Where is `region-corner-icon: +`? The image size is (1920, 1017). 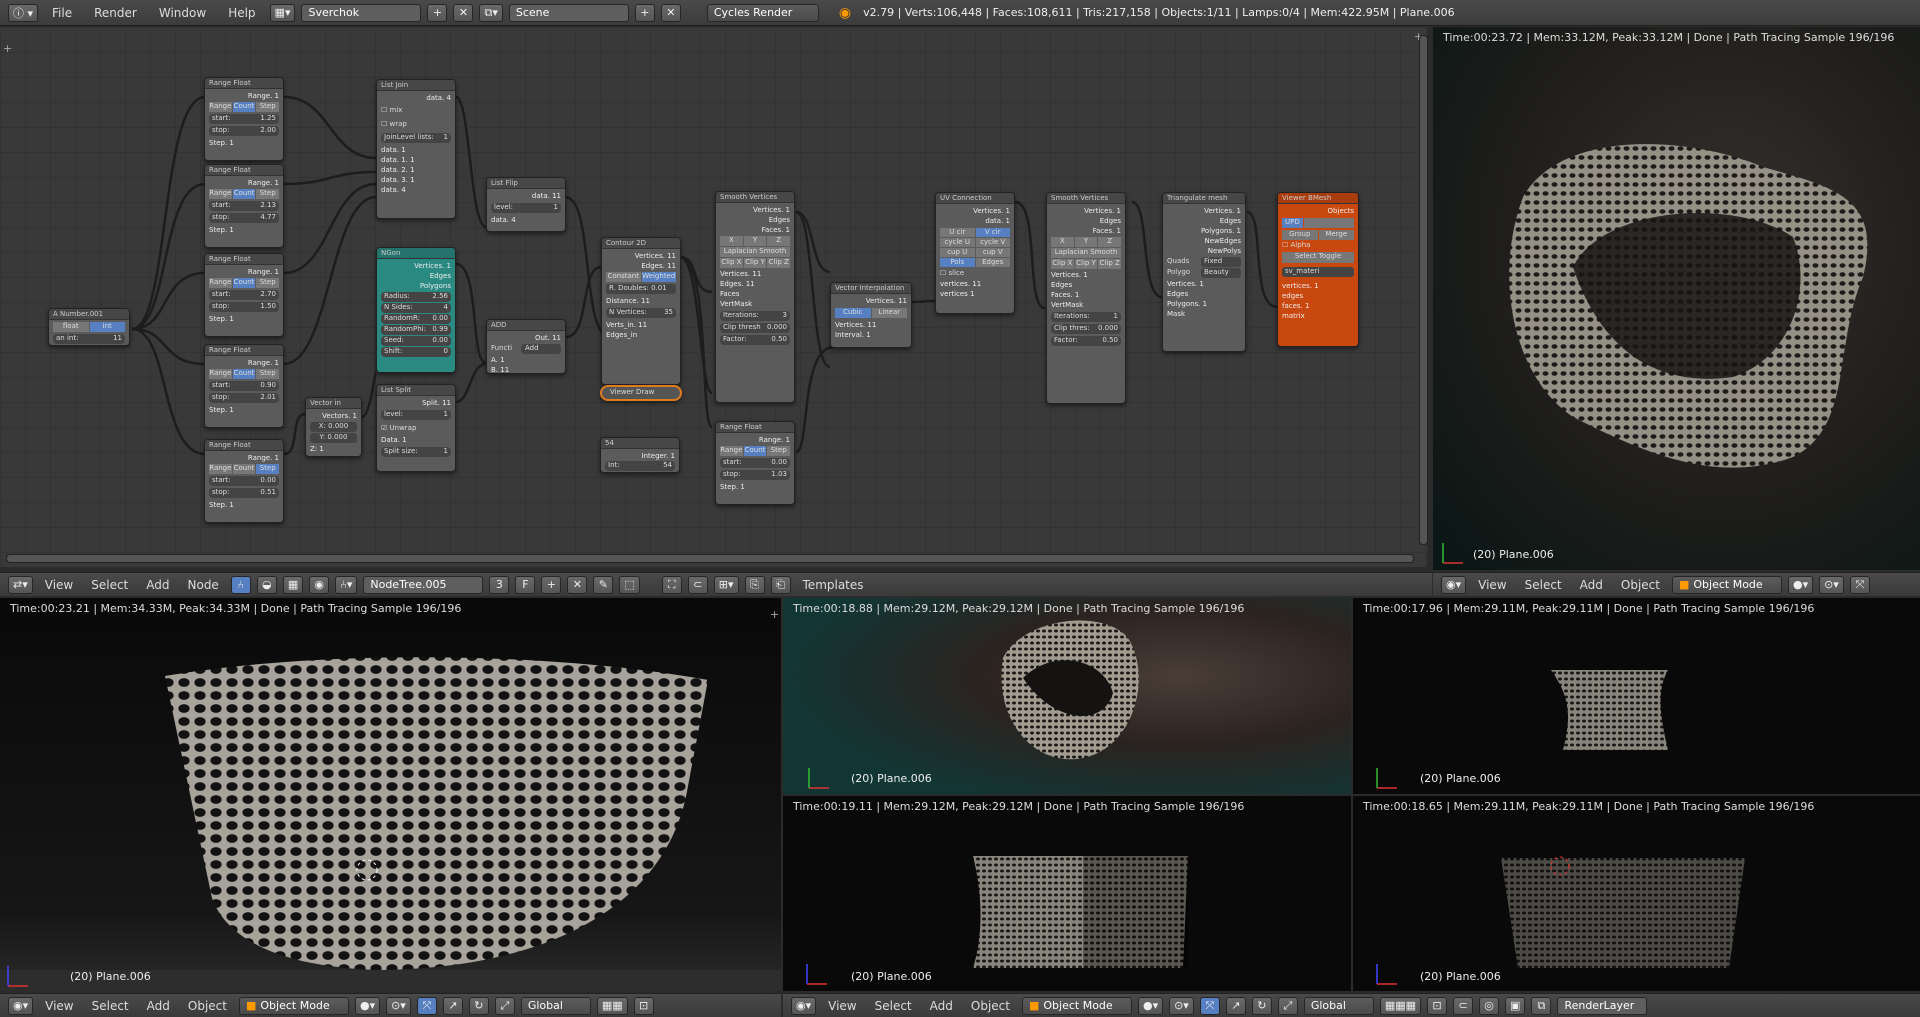 region-corner-icon: + is located at coordinates (774, 614).